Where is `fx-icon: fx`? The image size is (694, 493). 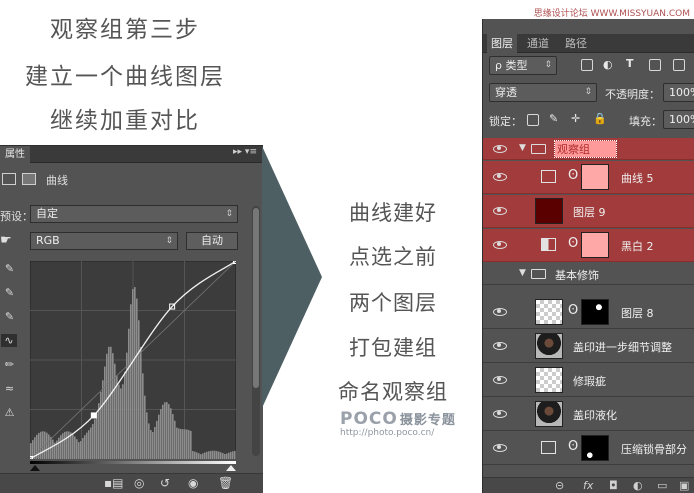 fx-icon: fx is located at coordinates (588, 485).